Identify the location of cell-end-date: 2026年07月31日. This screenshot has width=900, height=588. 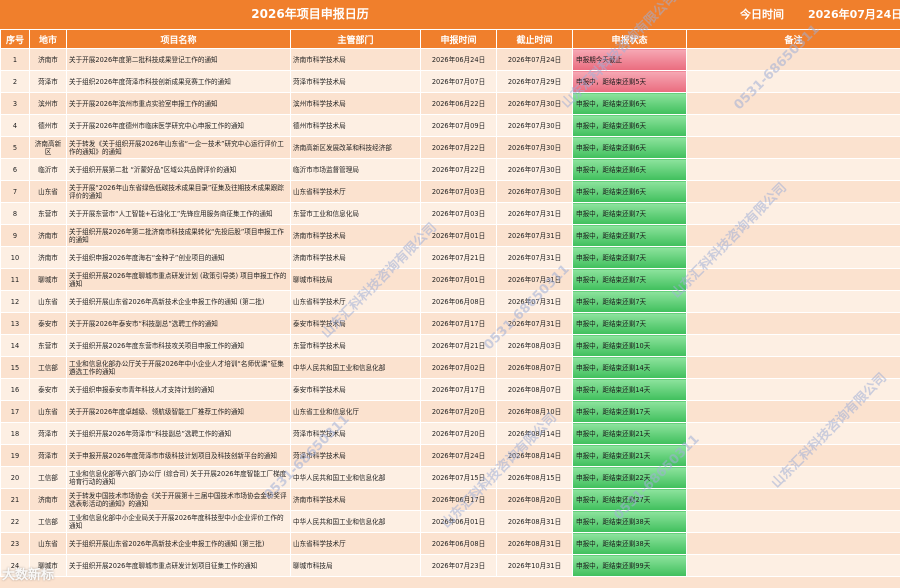
(534, 257).